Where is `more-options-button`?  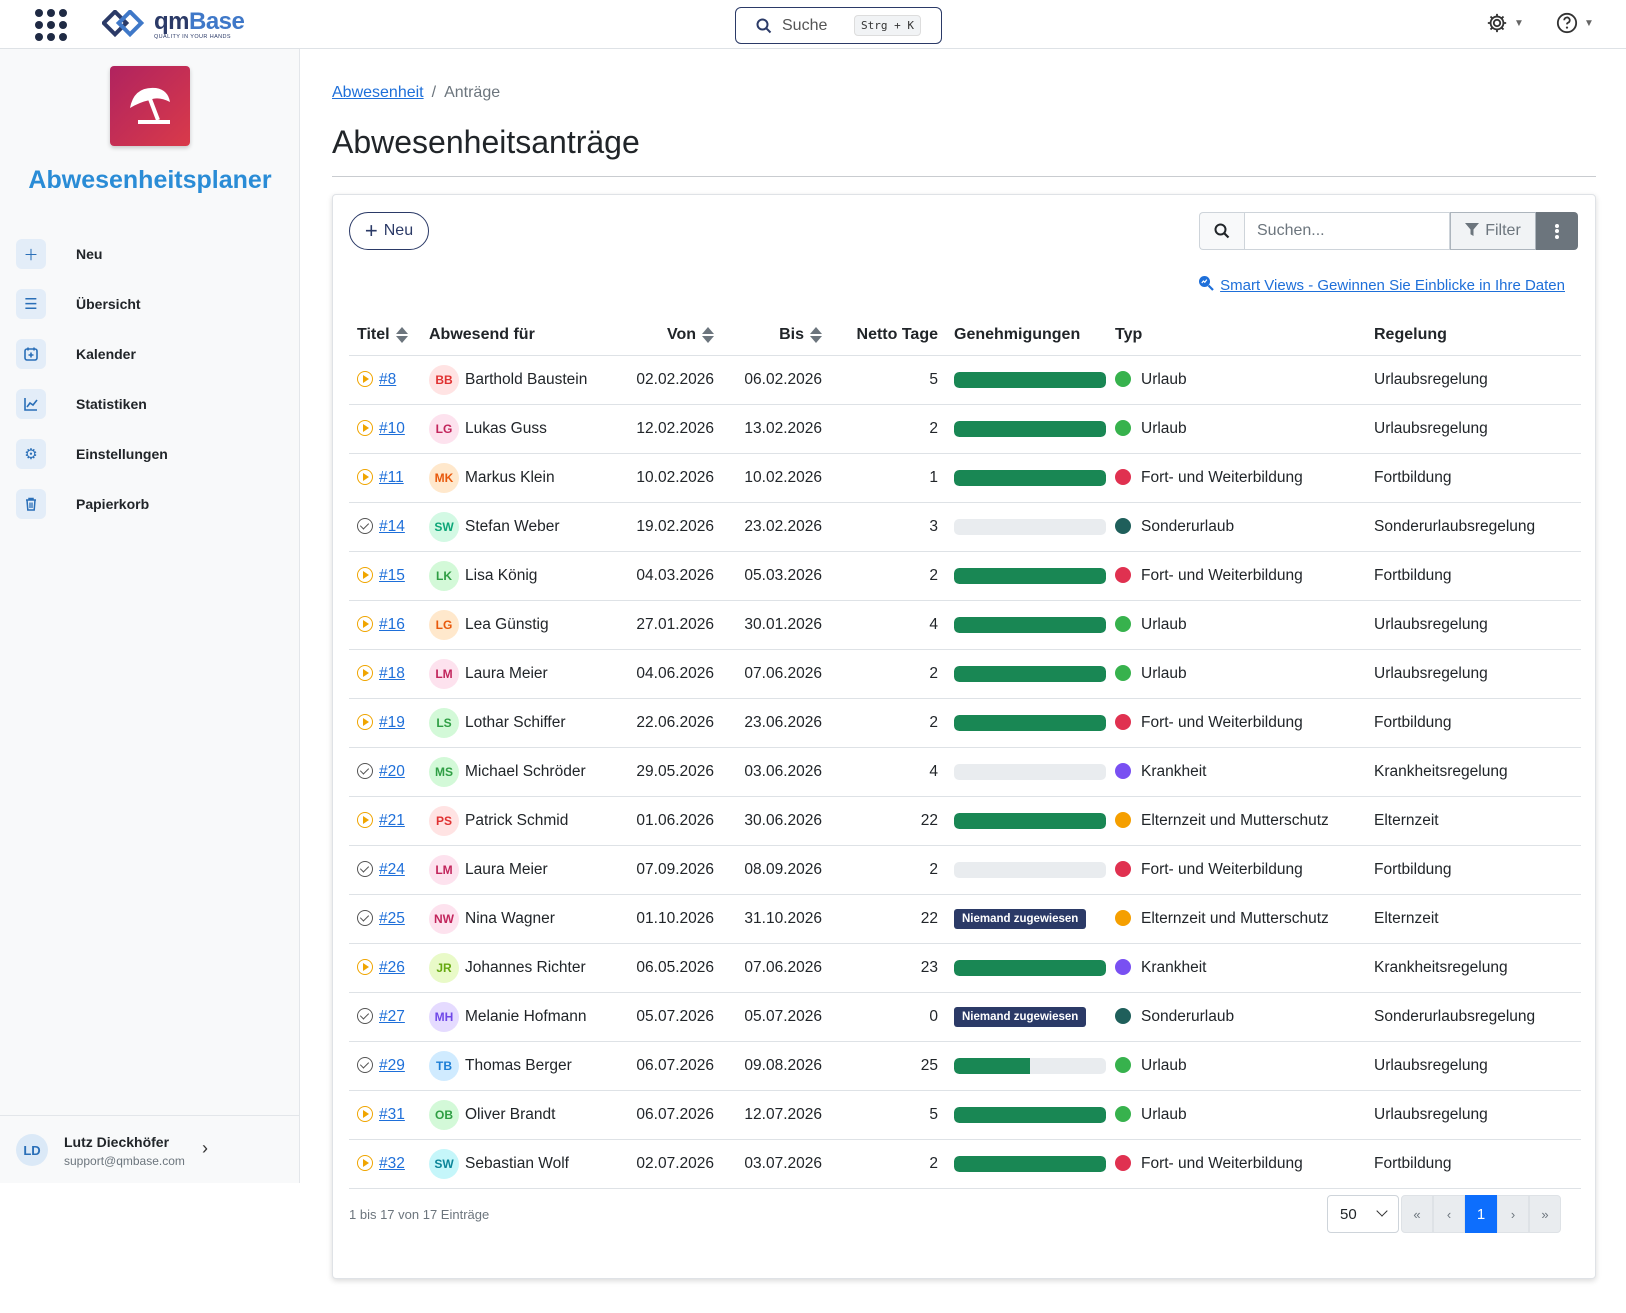 more-options-button is located at coordinates (1557, 231).